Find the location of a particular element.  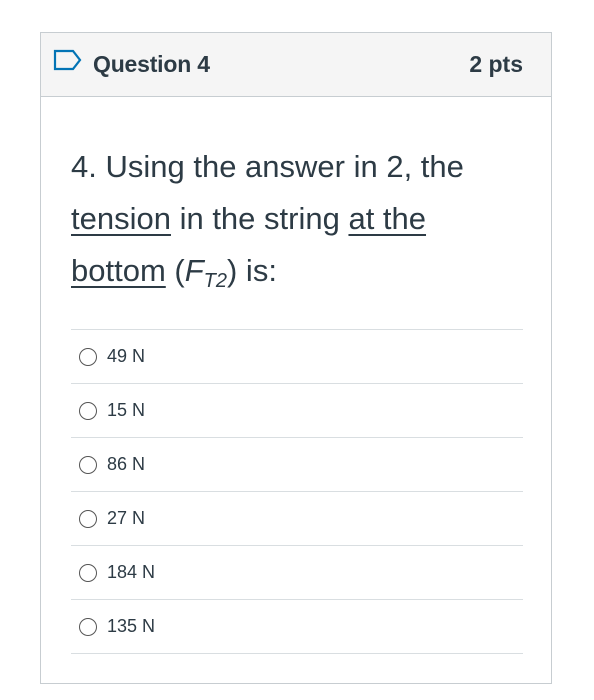

answer-option: 49 N is located at coordinates (297, 357).